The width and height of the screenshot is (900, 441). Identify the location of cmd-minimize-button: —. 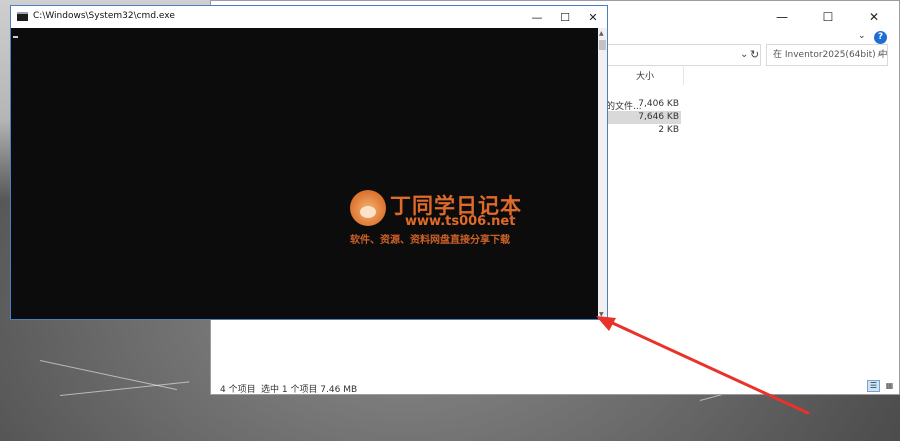
(537, 17).